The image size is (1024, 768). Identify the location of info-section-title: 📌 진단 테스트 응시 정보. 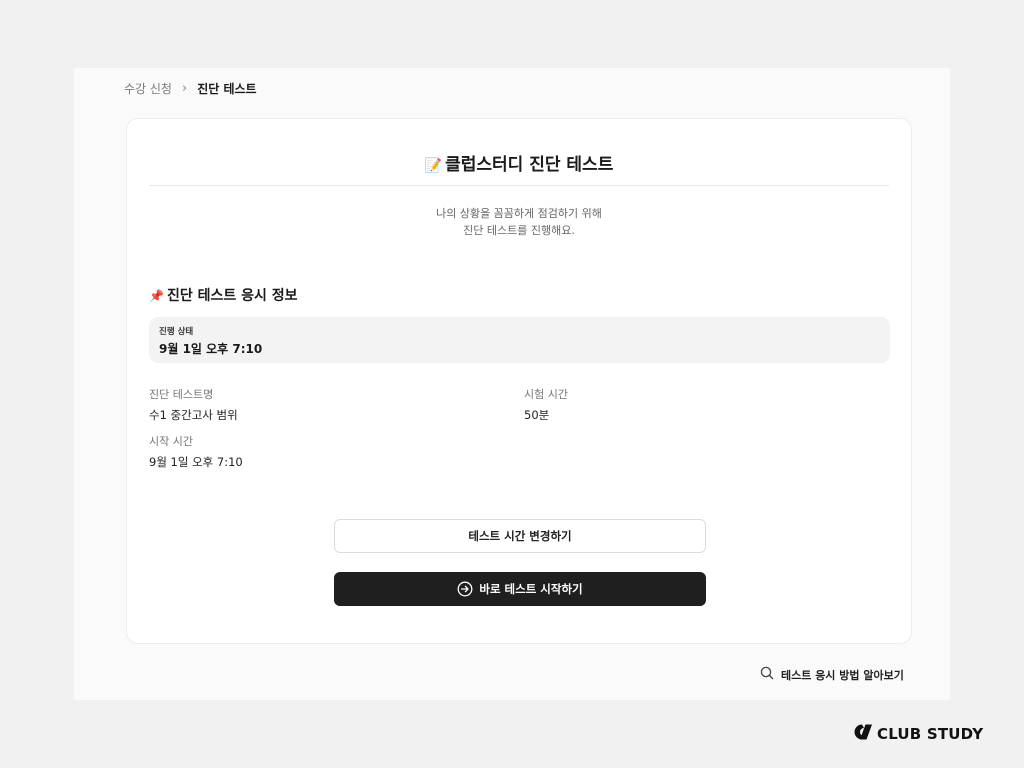
(223, 295).